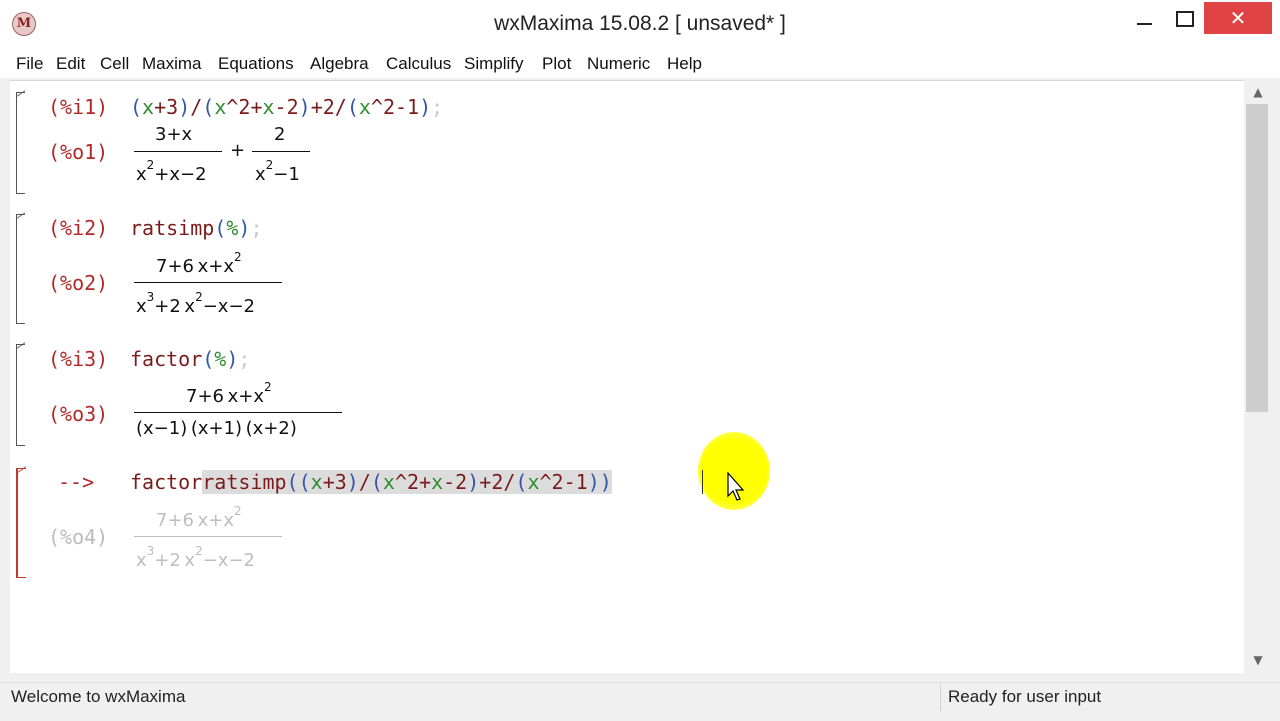 Image resolution: width=1280 pixels, height=721 pixels. Describe the element at coordinates (174, 134) in the screenshot. I see `numerator: 3+x` at that location.